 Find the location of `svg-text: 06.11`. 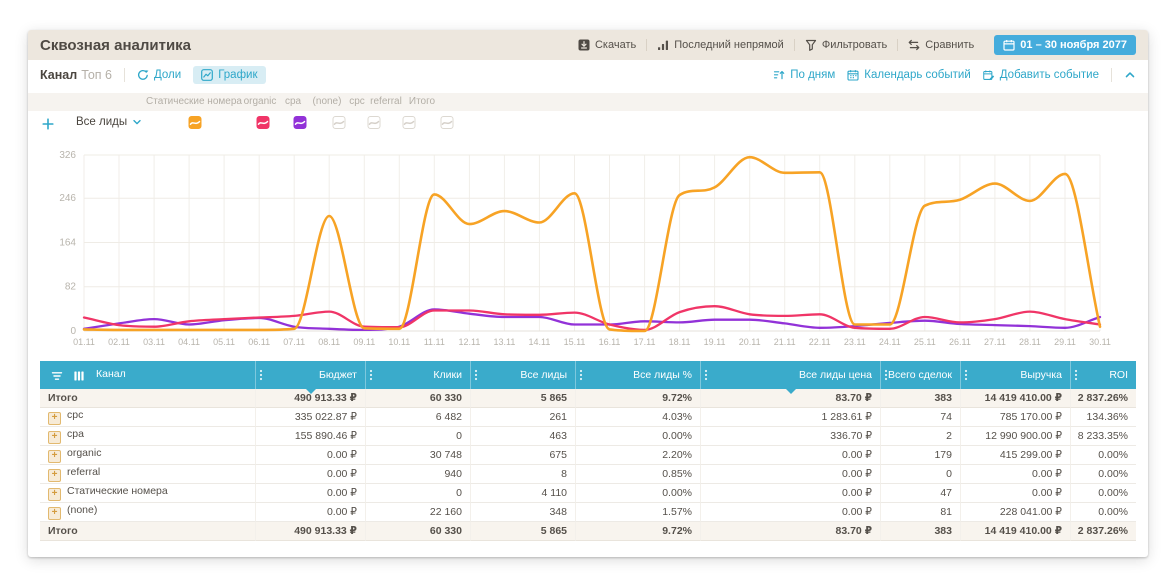

svg-text: 06.11 is located at coordinates (259, 342).